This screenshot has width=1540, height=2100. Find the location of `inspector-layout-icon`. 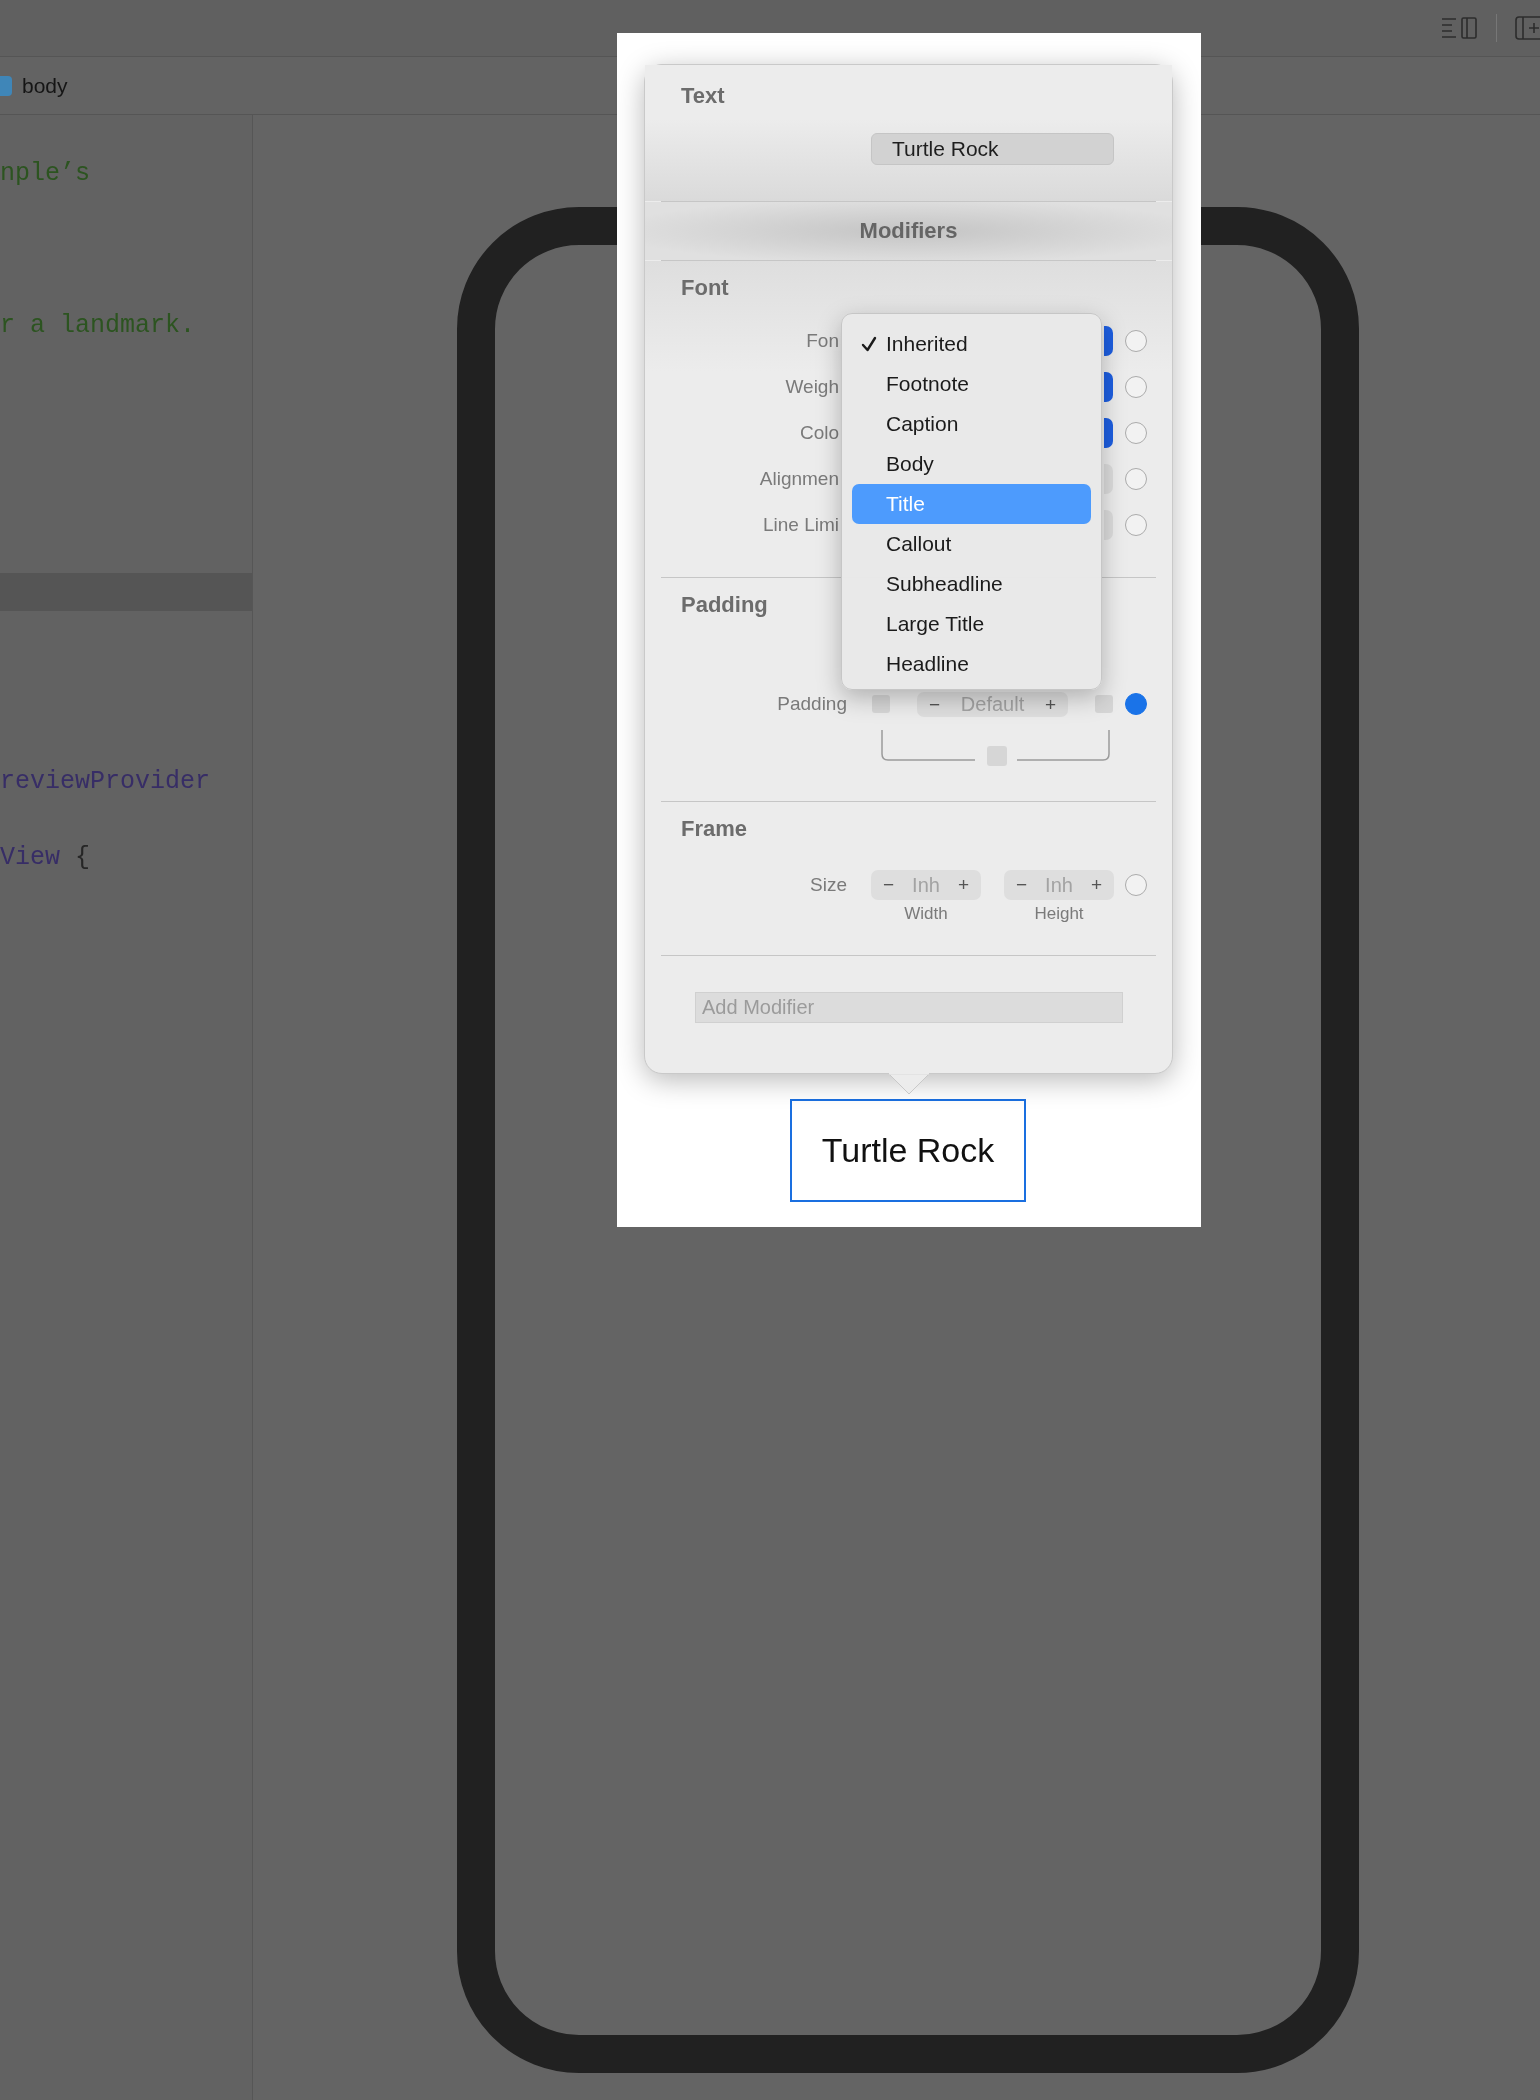

inspector-layout-icon is located at coordinates (1459, 28).